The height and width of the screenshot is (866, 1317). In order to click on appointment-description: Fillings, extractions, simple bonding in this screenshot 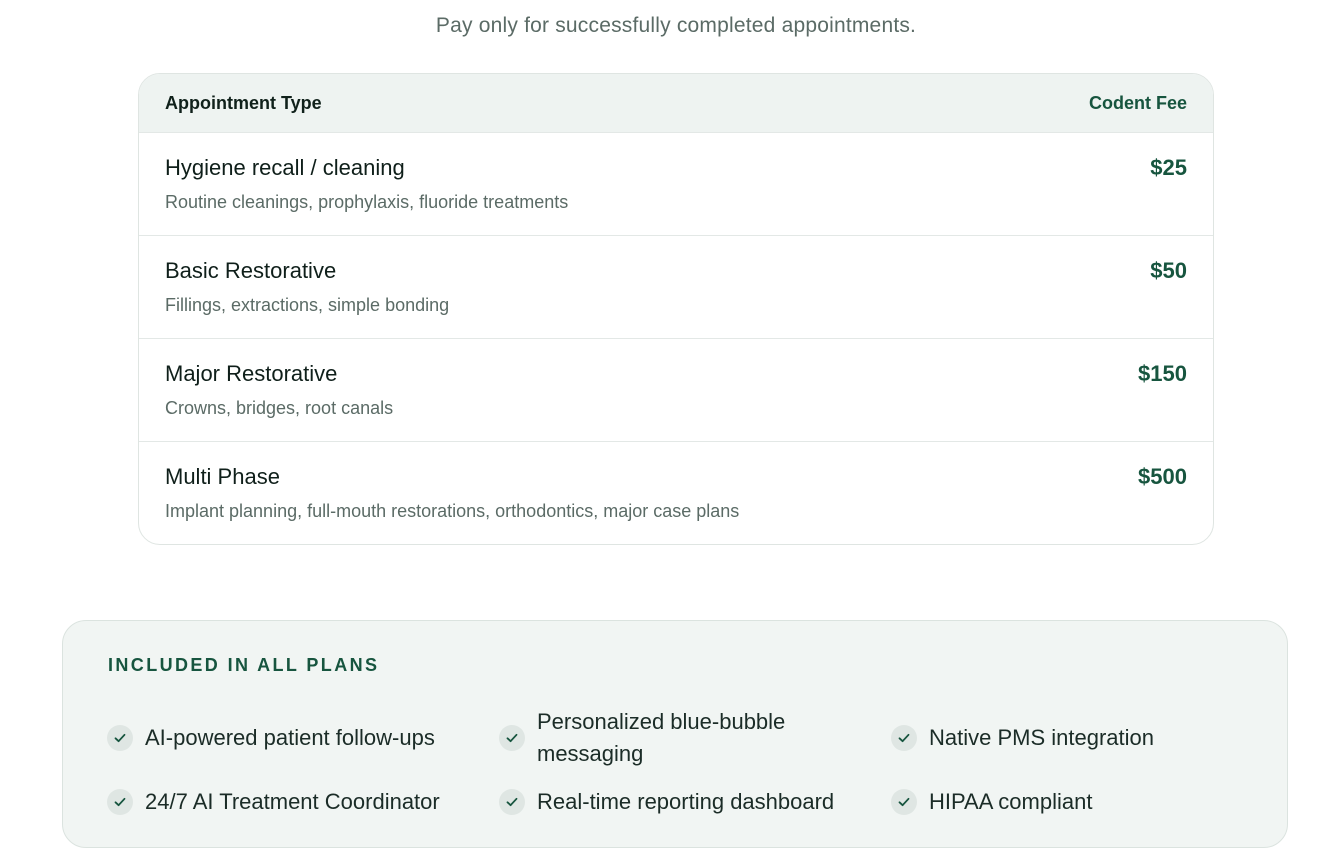, I will do `click(307, 305)`.